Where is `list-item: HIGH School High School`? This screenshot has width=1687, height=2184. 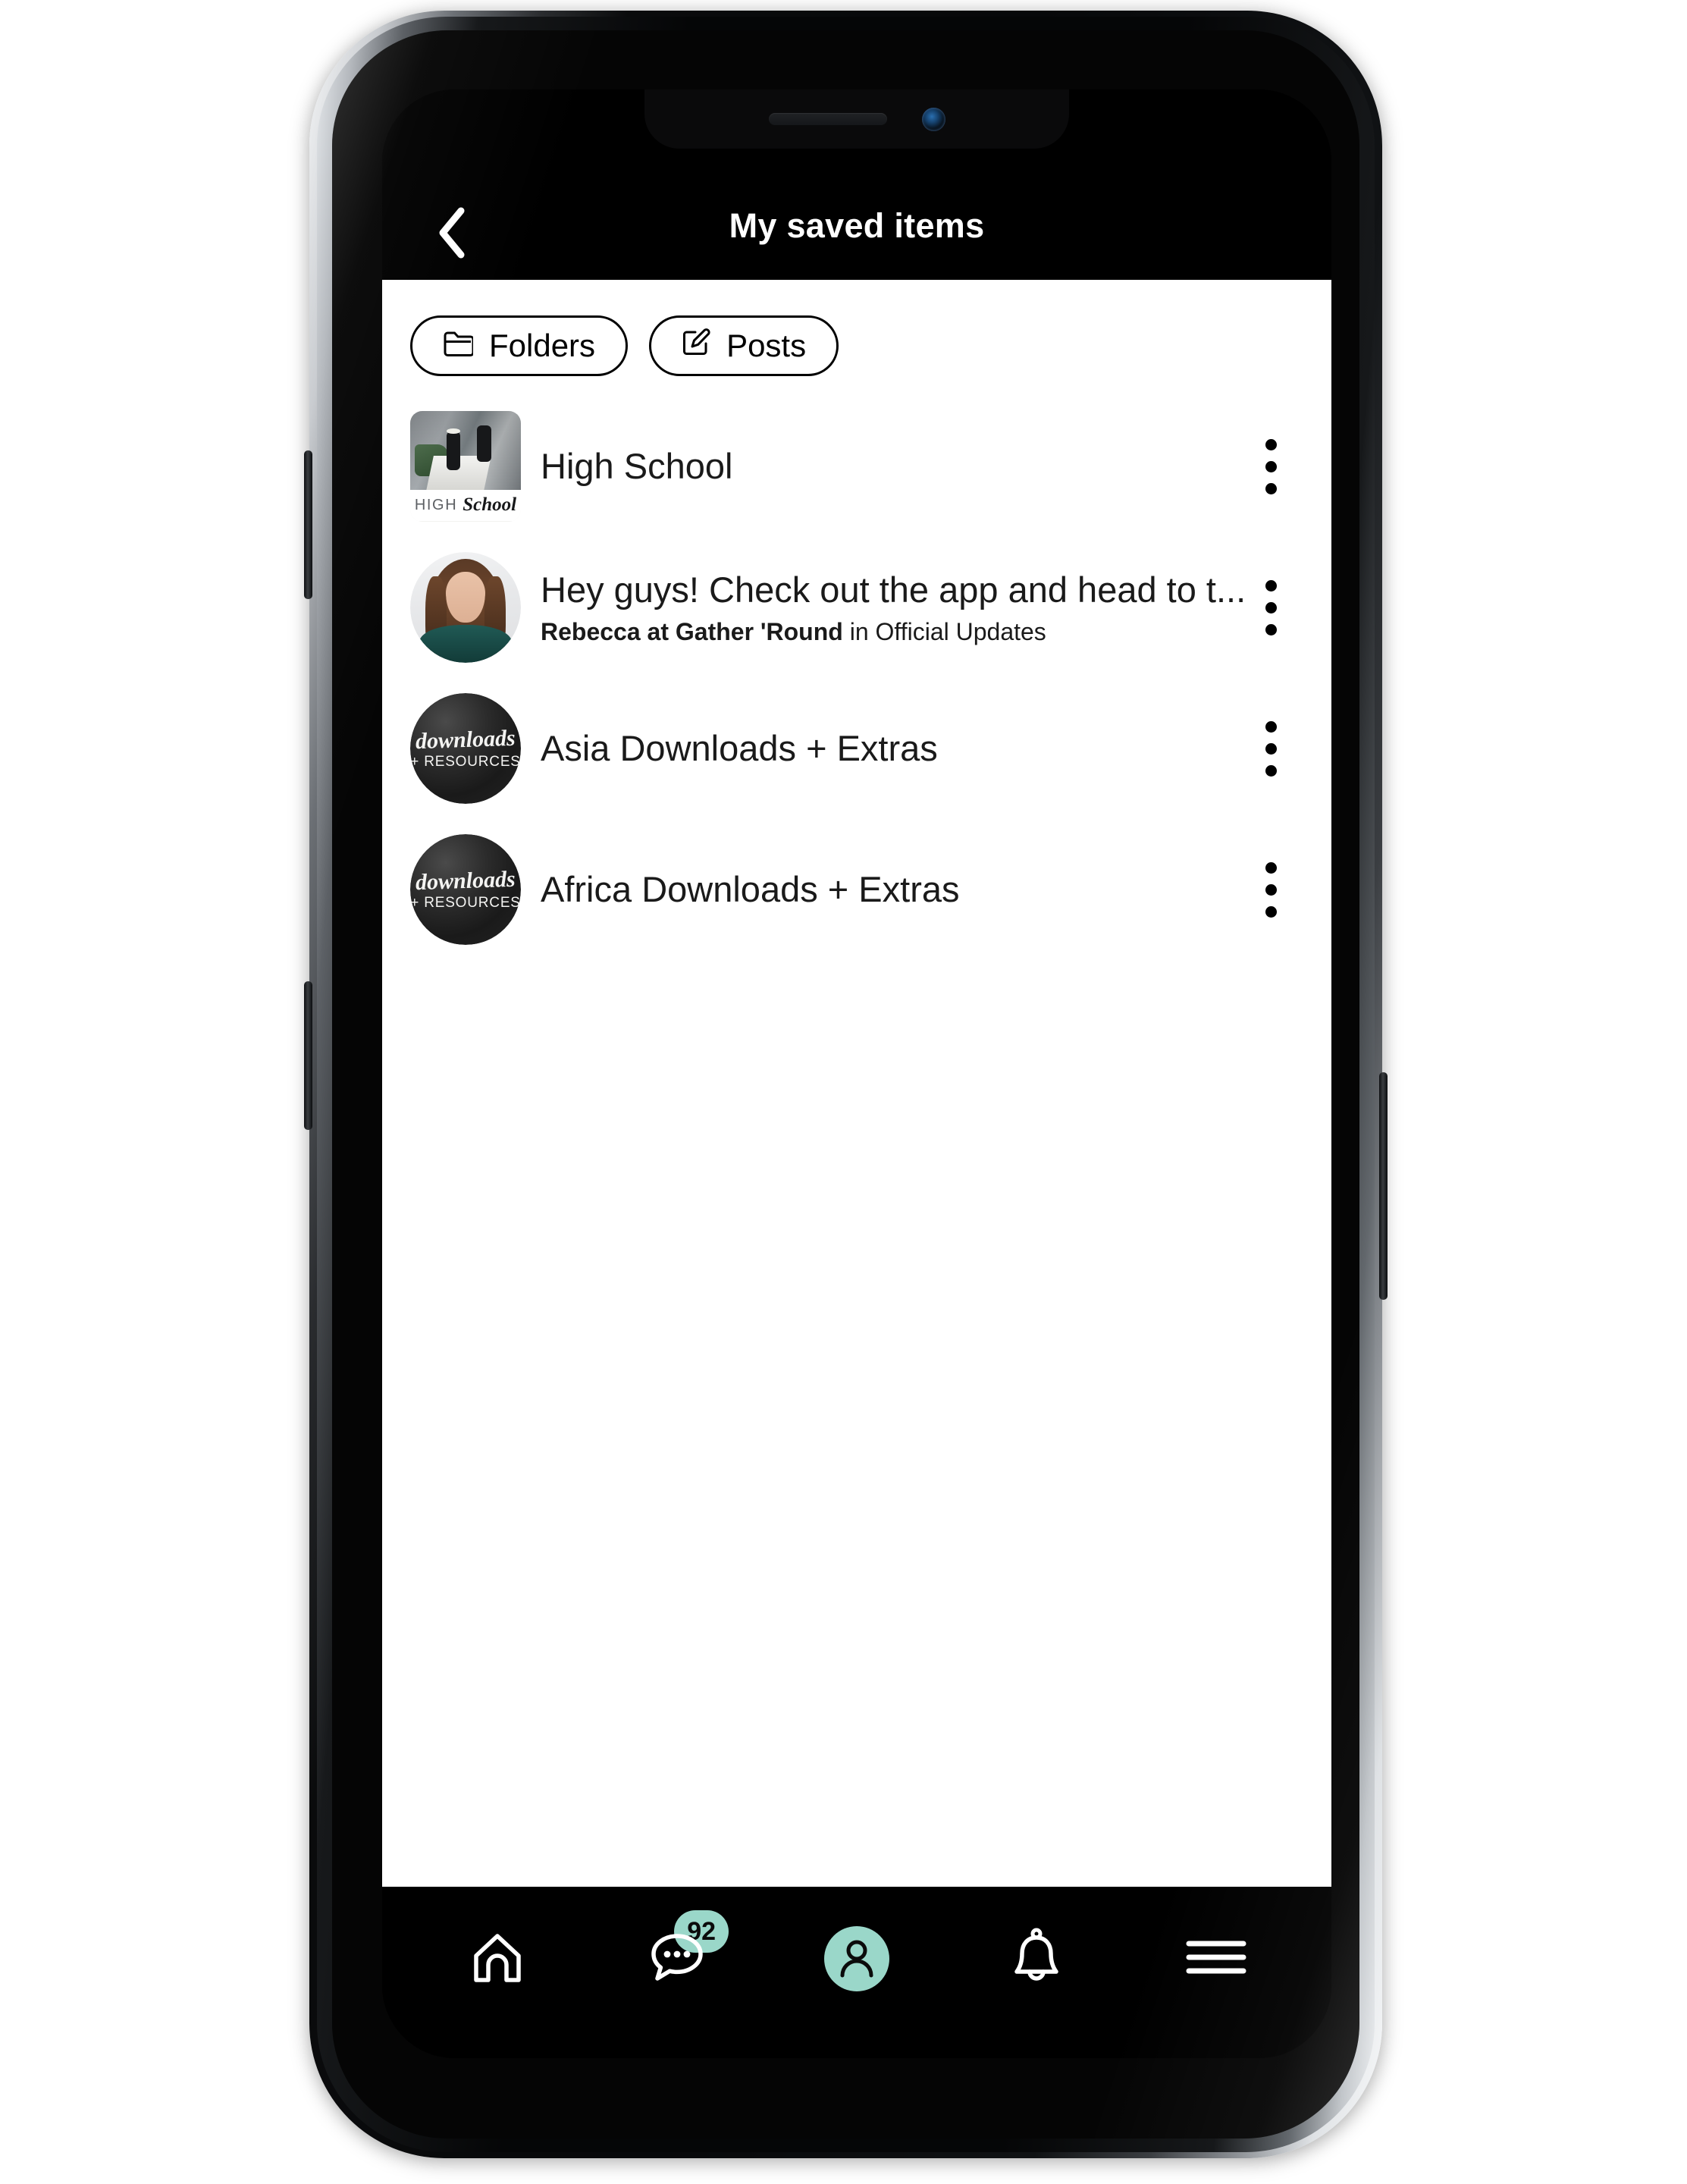
list-item: HIGH School High School is located at coordinates (856, 466).